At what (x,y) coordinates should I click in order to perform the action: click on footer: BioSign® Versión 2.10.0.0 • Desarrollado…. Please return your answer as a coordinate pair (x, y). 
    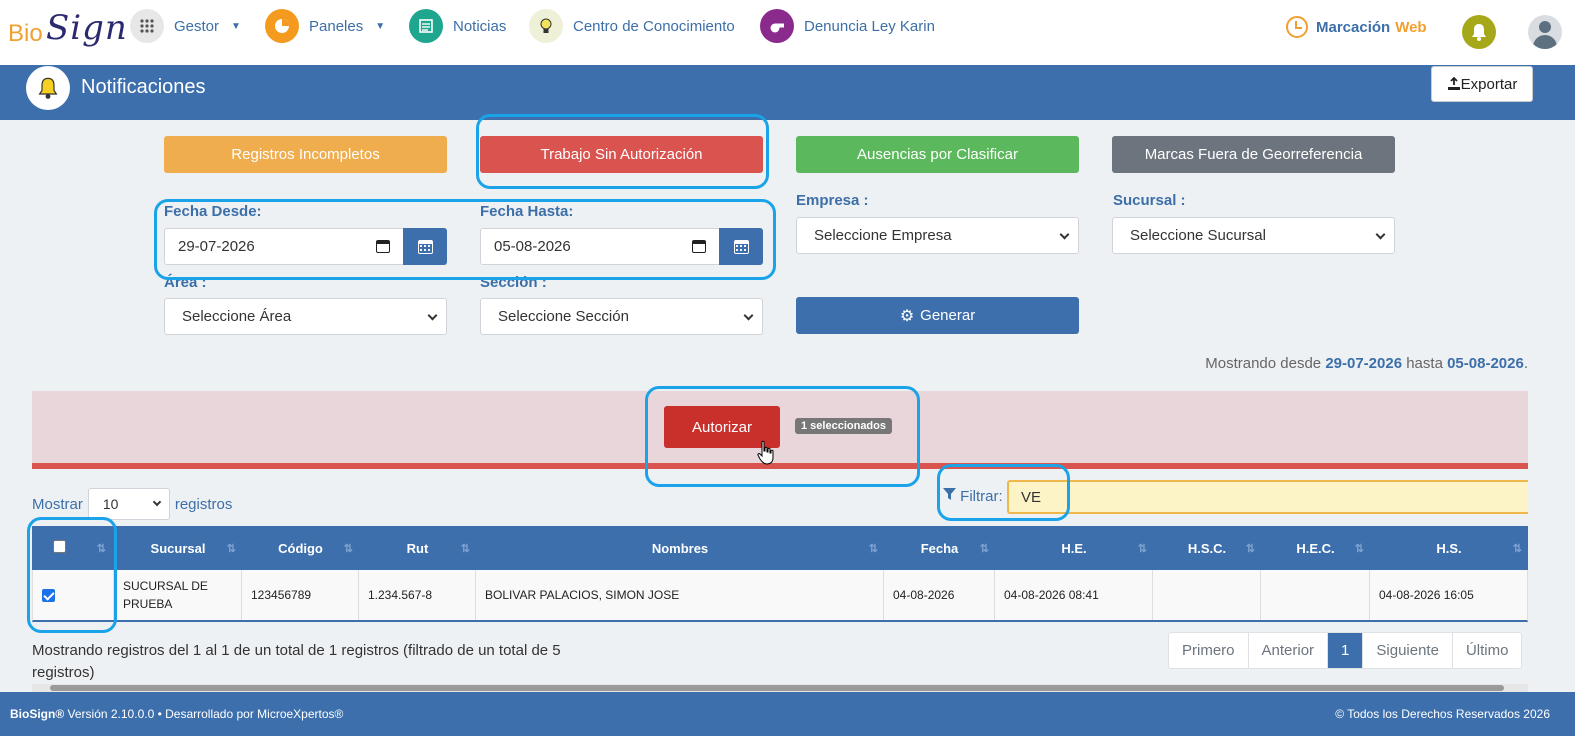
    Looking at the image, I should click on (787, 714).